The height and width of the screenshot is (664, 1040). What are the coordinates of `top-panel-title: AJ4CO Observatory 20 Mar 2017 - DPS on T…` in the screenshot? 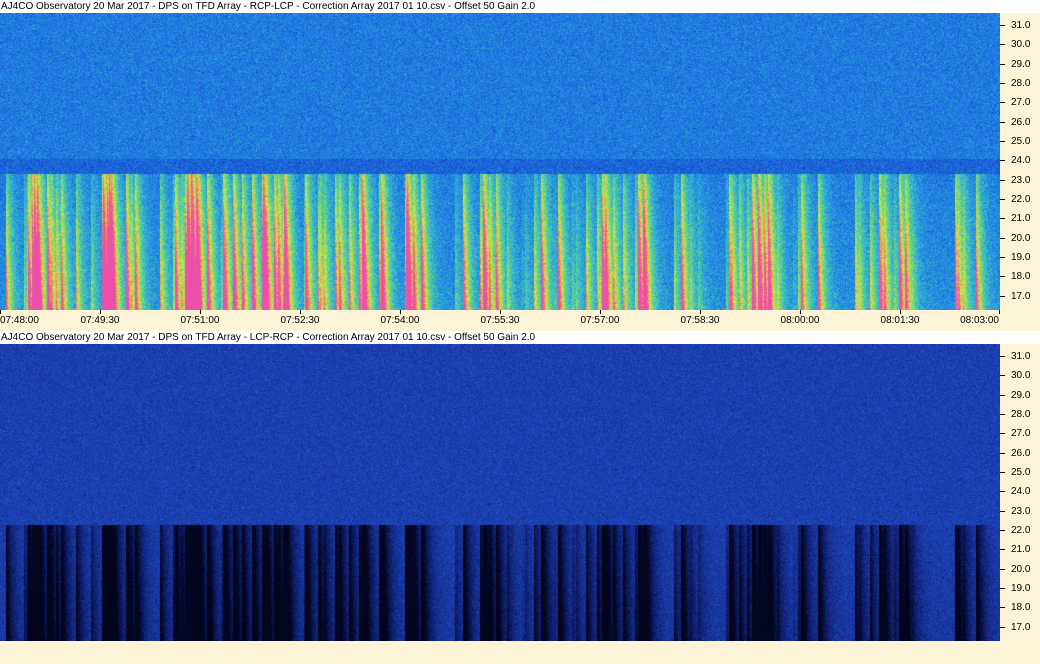 It's located at (520, 6).